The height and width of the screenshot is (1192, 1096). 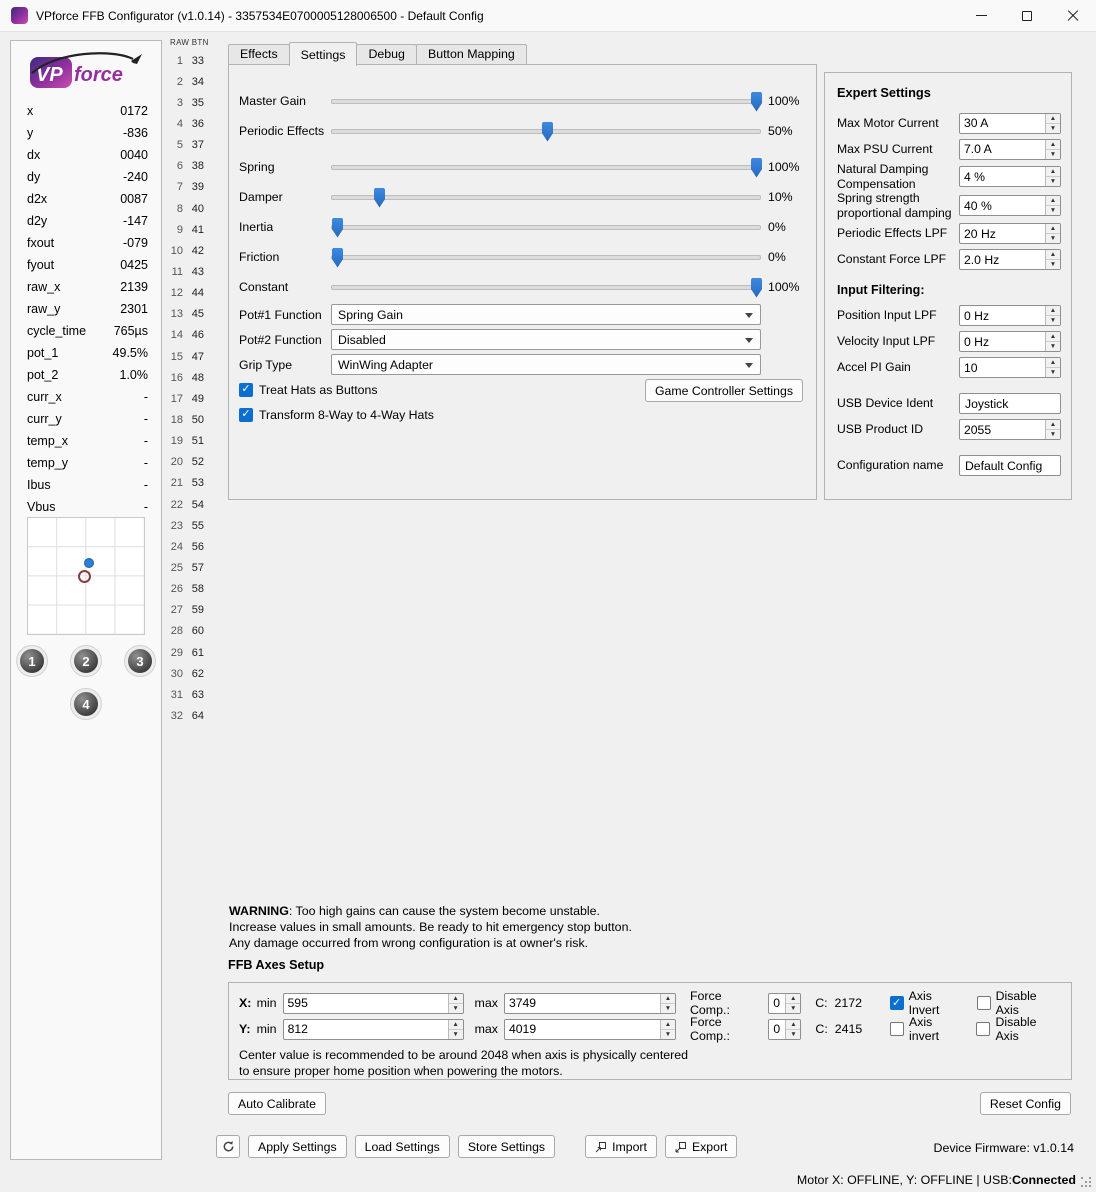 What do you see at coordinates (197, 60) in the screenshot?
I see `raw-btn-number: 33` at bounding box center [197, 60].